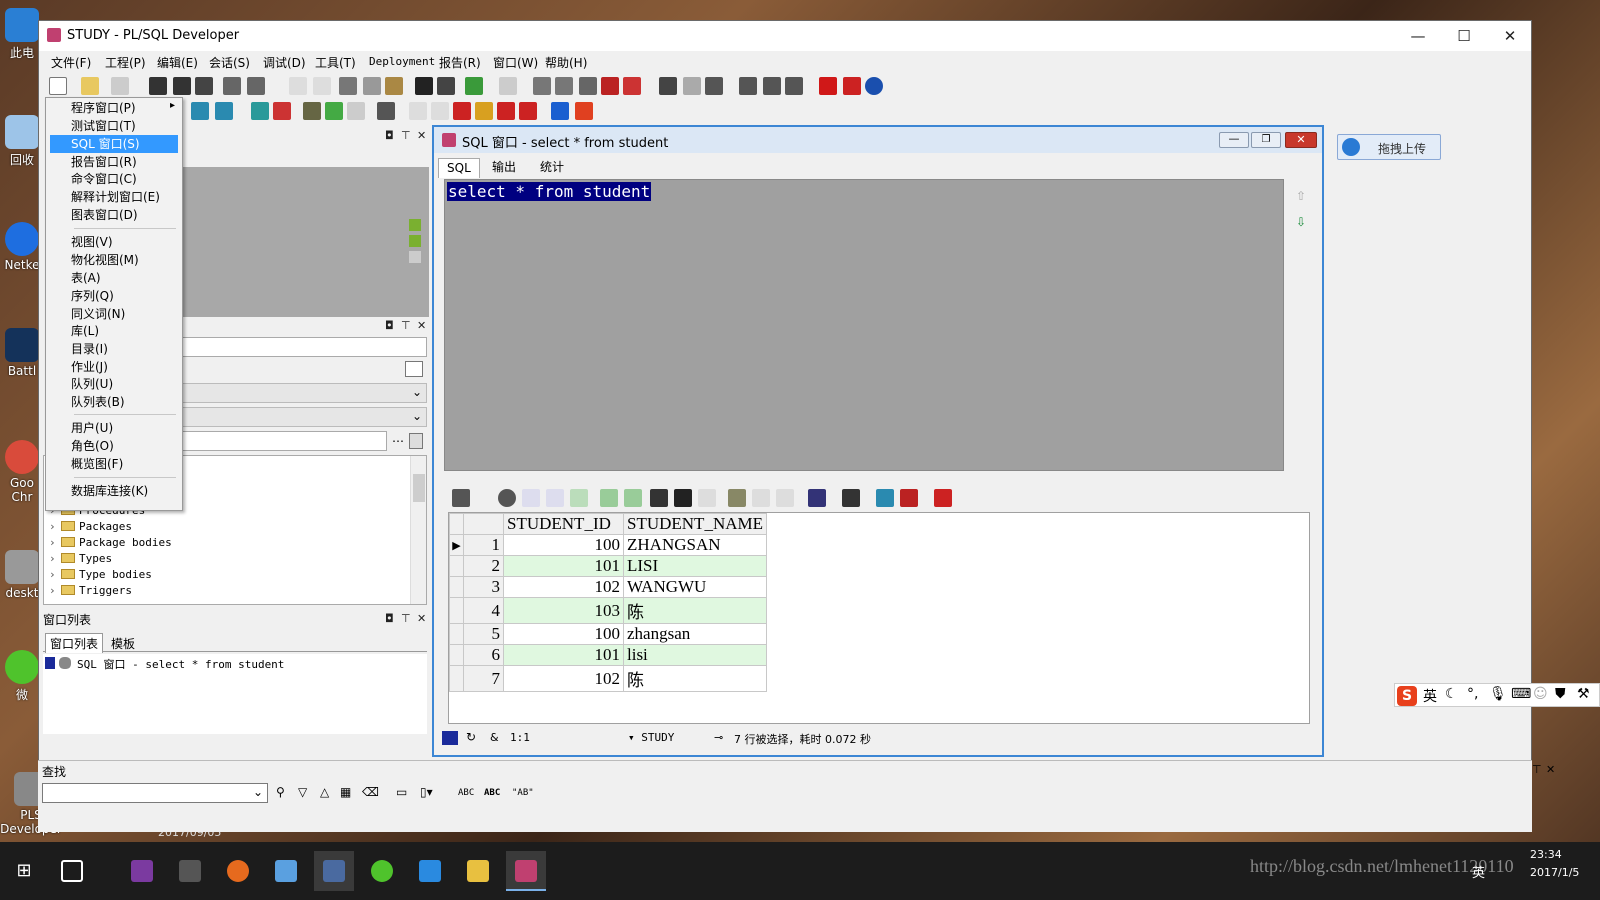 The image size is (1600, 900). I want to click on indent-icon, so click(542, 86).